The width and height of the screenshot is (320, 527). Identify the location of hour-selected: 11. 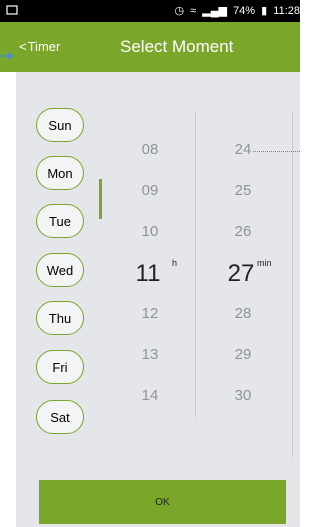
(148, 274).